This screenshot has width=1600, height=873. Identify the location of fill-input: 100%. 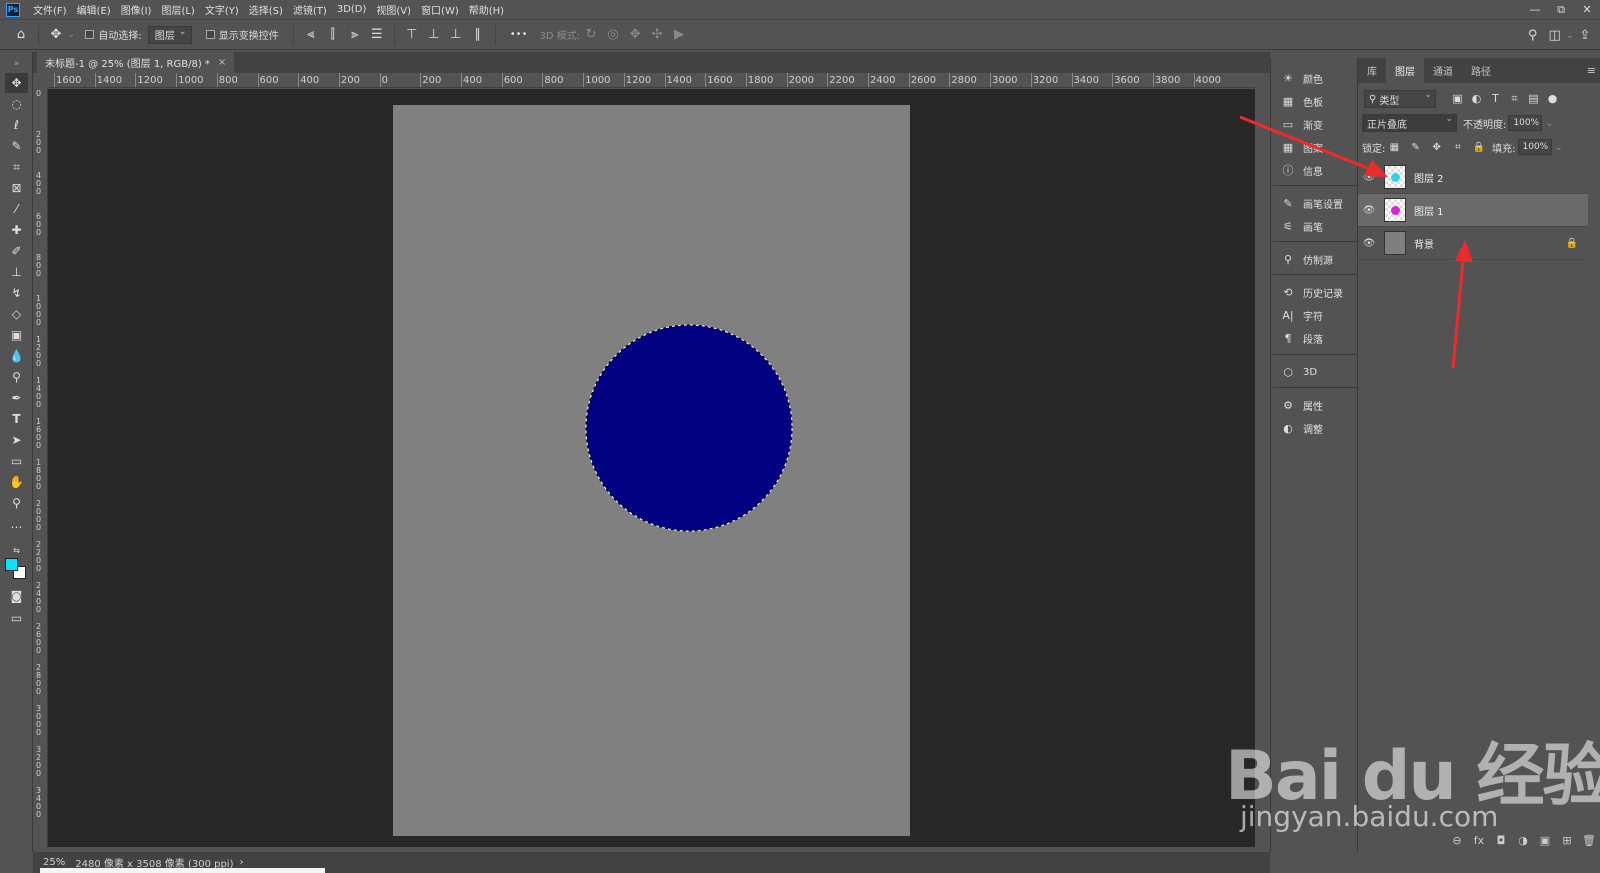
(1534, 147).